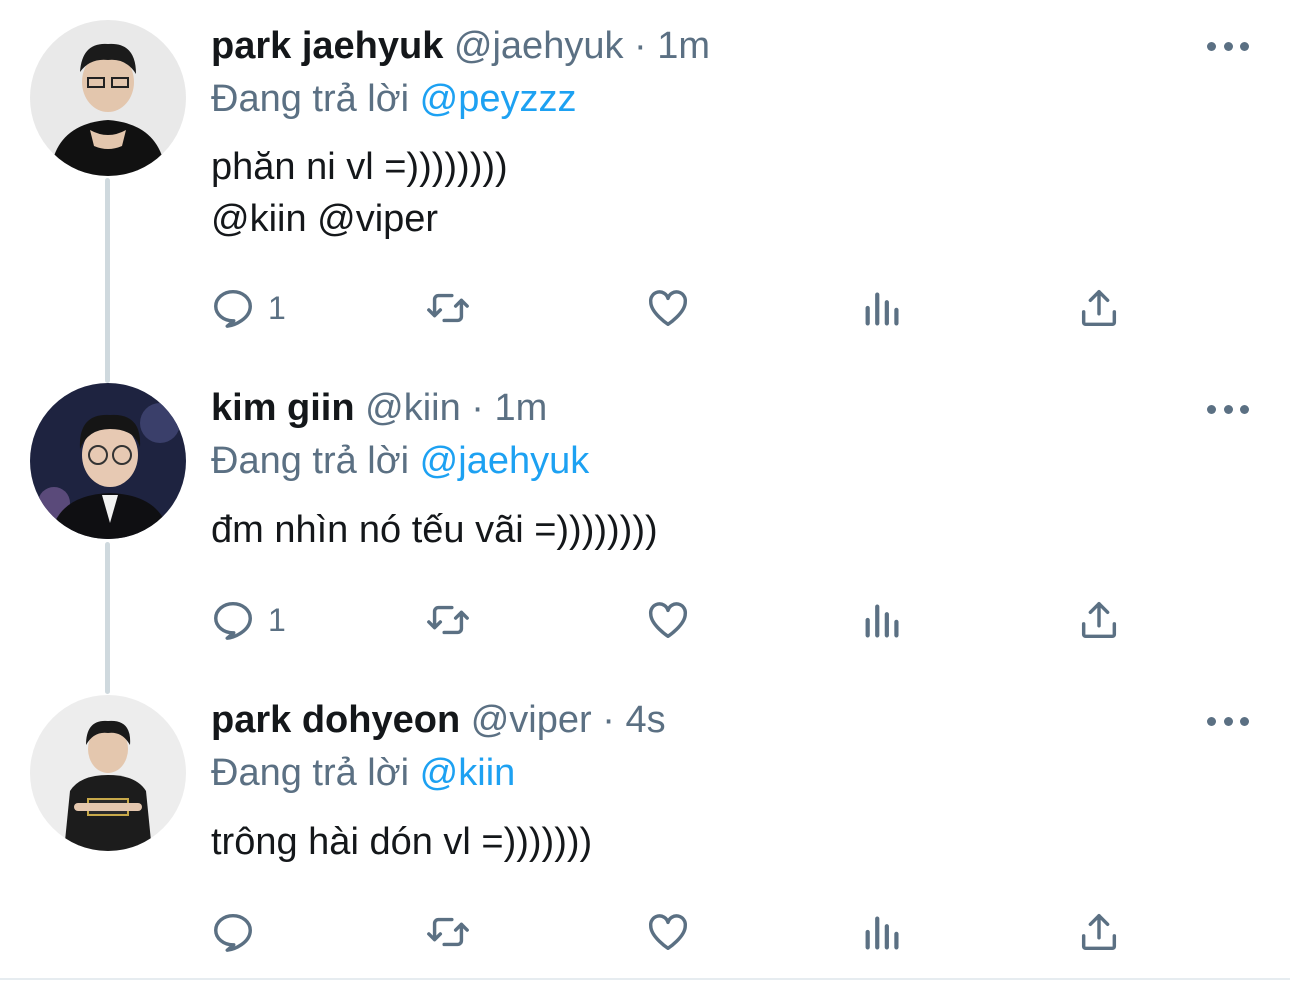 Image resolution: width=1290 pixels, height=984 pixels. What do you see at coordinates (335, 720) in the screenshot?
I see `display-name: park dohyeon` at bounding box center [335, 720].